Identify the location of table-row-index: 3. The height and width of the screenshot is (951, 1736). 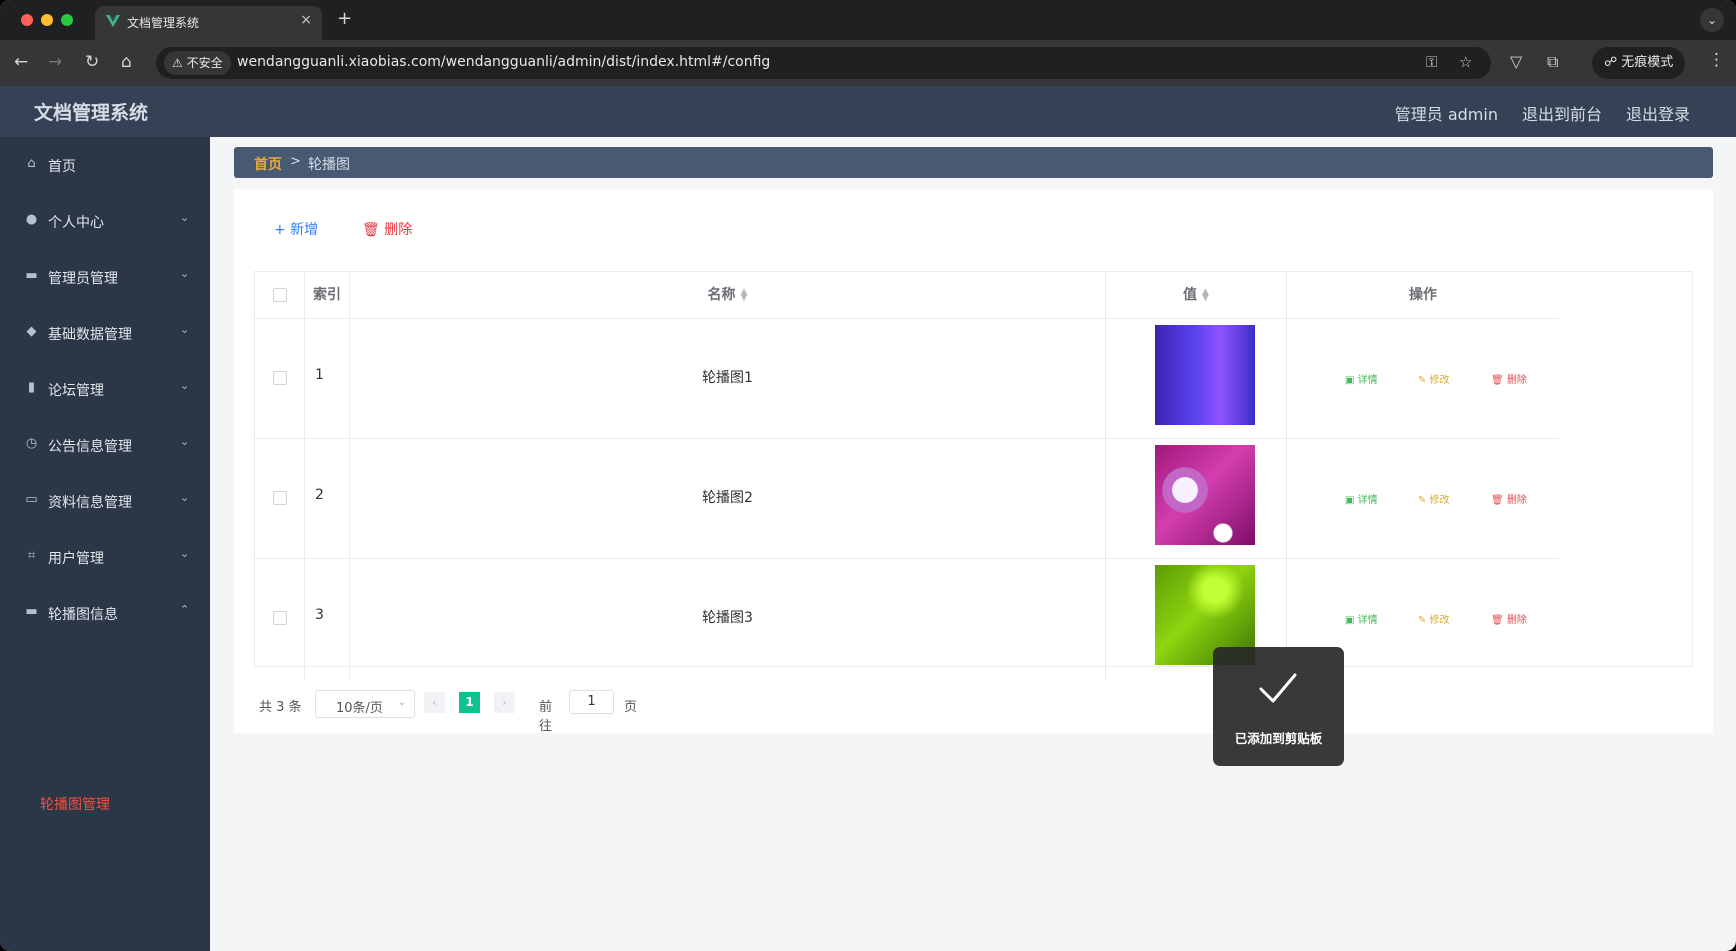
(327, 619).